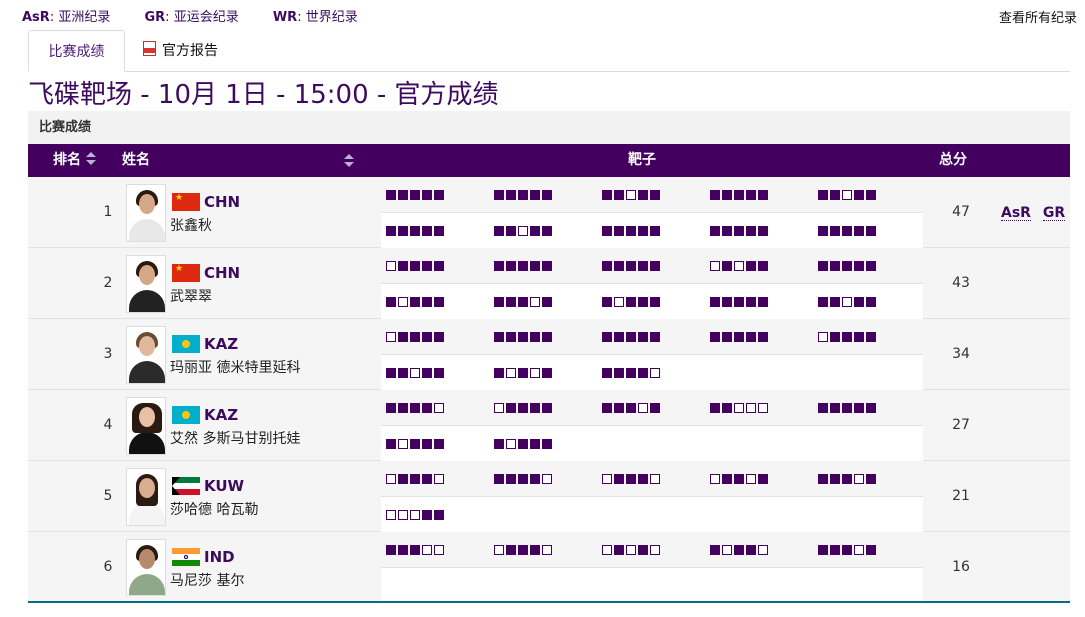 The height and width of the screenshot is (617, 1085). Describe the element at coordinates (1016, 213) in the screenshot. I see `record-badge-asr: AsR` at that location.